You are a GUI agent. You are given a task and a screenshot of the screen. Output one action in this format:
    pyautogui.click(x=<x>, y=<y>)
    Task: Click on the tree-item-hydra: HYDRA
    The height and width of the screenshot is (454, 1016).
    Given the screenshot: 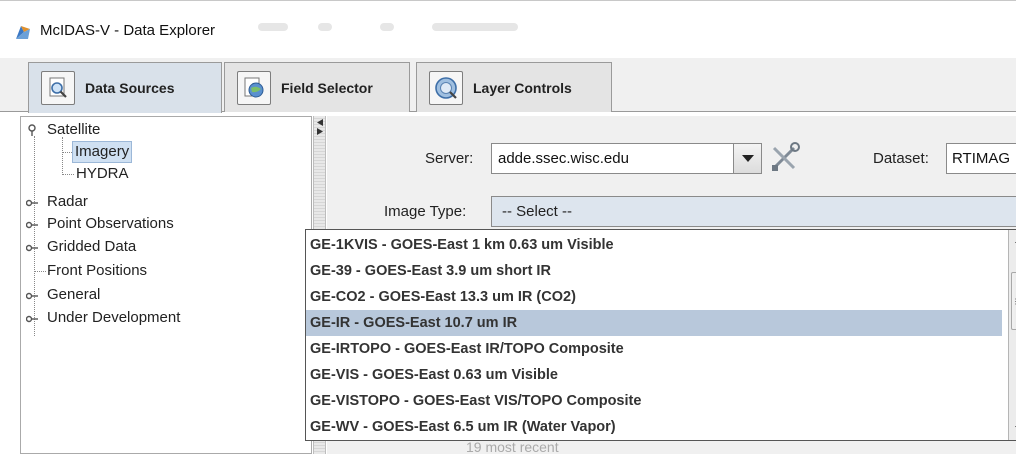 What is the action you would take?
    pyautogui.click(x=102, y=174)
    